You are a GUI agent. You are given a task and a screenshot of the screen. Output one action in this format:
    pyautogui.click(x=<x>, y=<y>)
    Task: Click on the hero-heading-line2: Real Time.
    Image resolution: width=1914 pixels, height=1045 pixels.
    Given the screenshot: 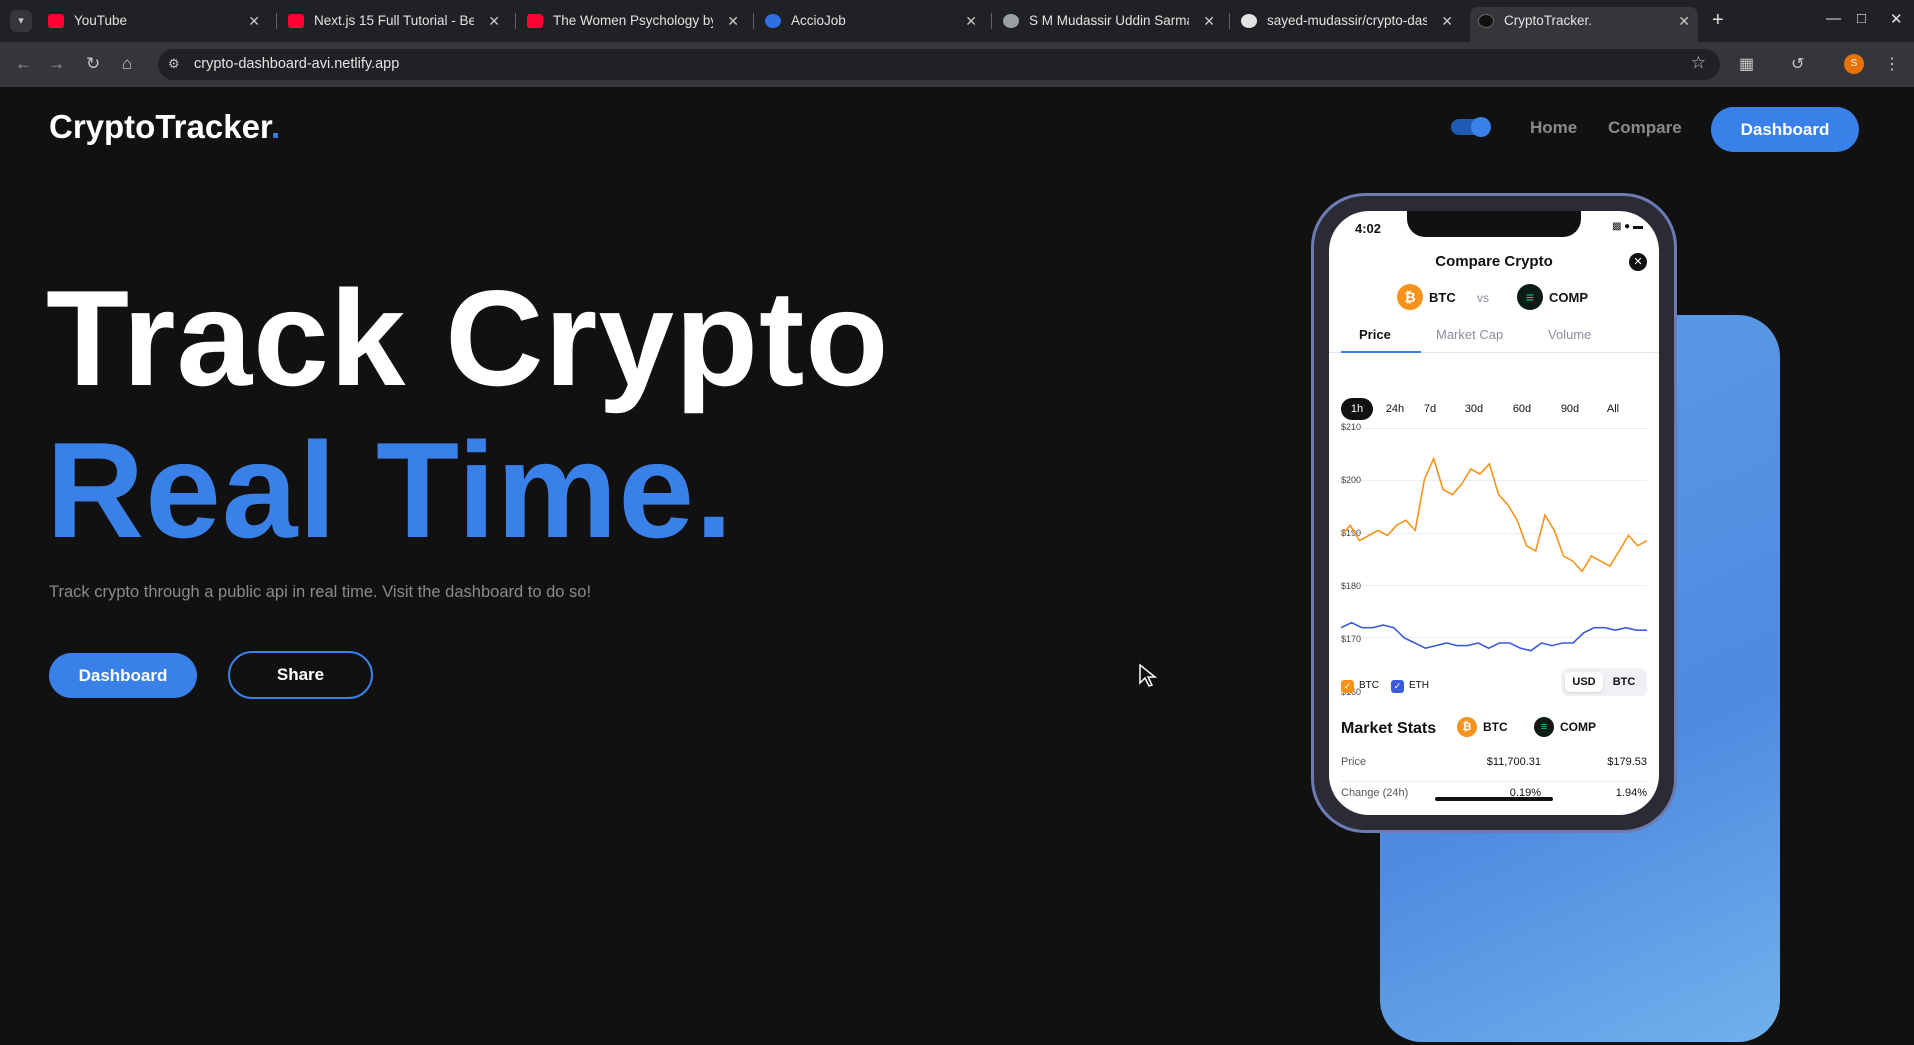 What is the action you would take?
    pyautogui.click(x=390, y=490)
    